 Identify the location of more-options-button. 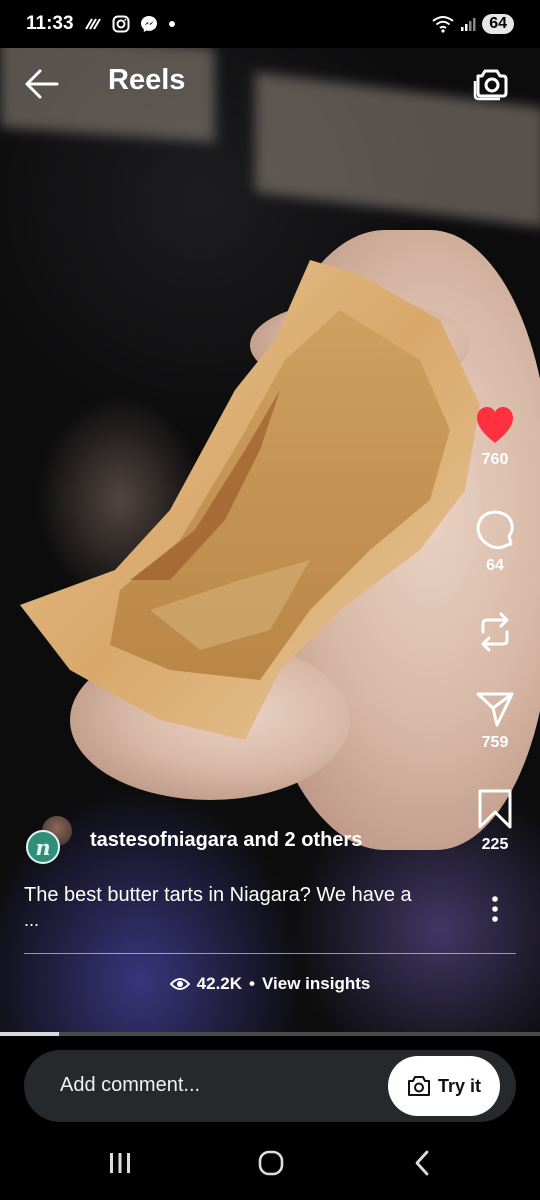
(495, 909).